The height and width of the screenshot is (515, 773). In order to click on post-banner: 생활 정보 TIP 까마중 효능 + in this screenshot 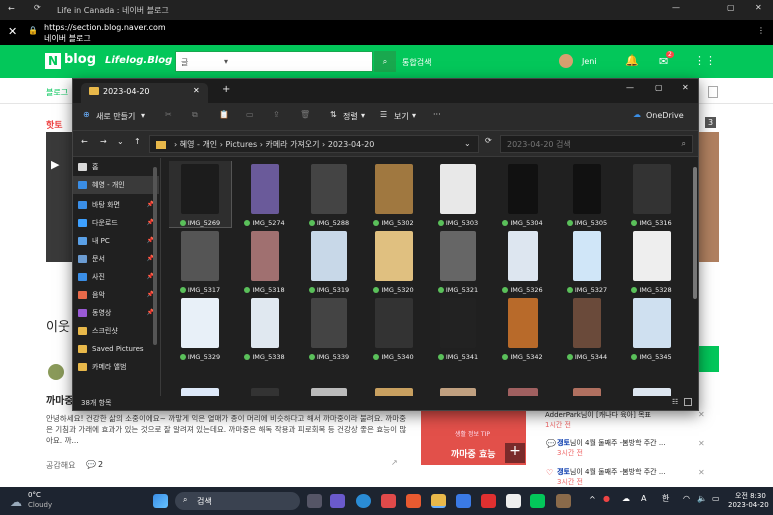, I will do `click(473, 438)`.